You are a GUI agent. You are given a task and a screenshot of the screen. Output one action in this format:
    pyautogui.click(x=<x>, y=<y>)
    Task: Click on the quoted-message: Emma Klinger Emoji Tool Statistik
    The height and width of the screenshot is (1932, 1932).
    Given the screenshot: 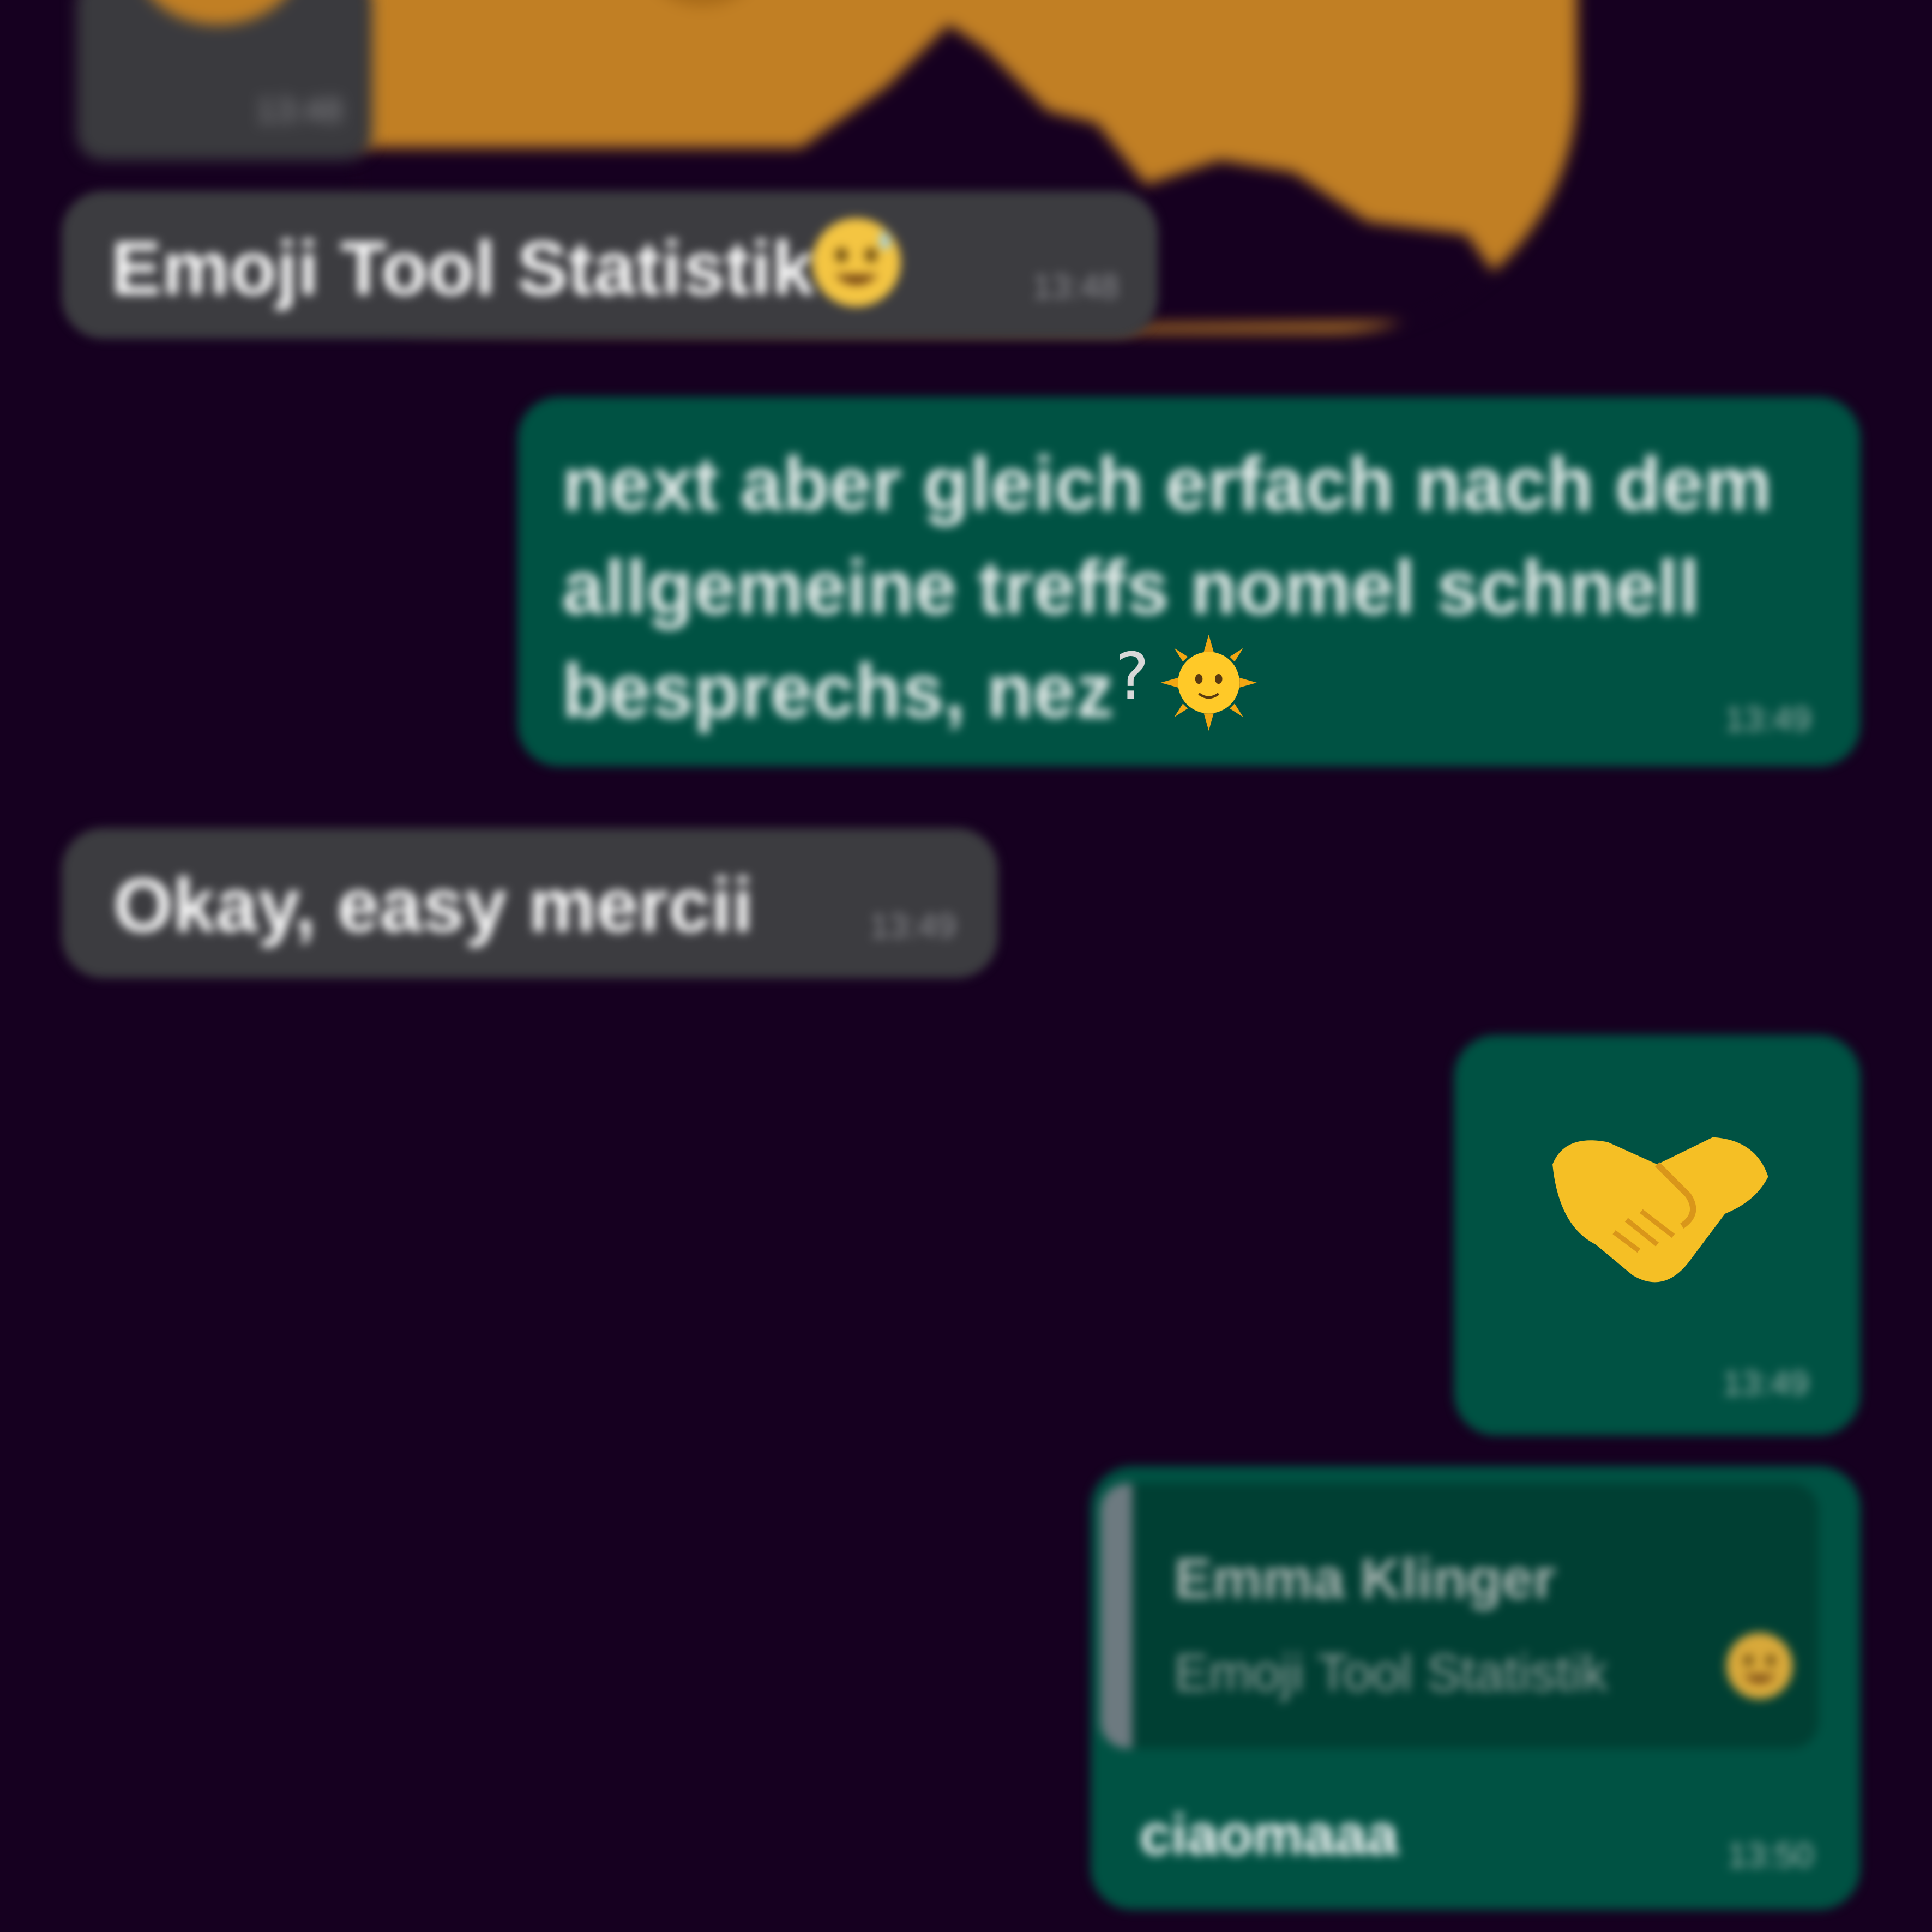 What is the action you would take?
    pyautogui.click(x=1459, y=1616)
    